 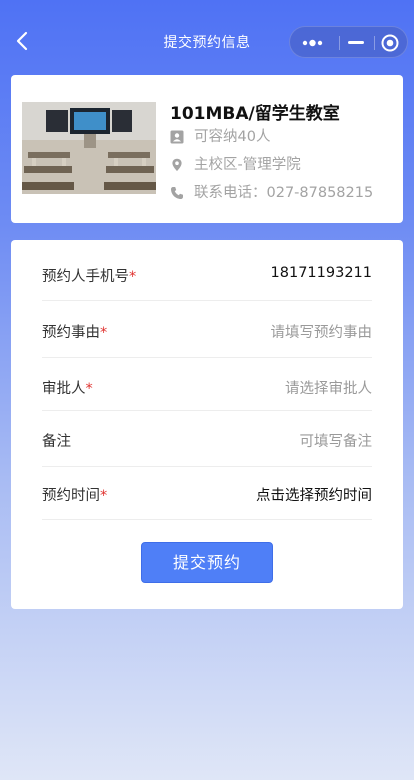 I want to click on field-label: 预约时间*, so click(x=75, y=496).